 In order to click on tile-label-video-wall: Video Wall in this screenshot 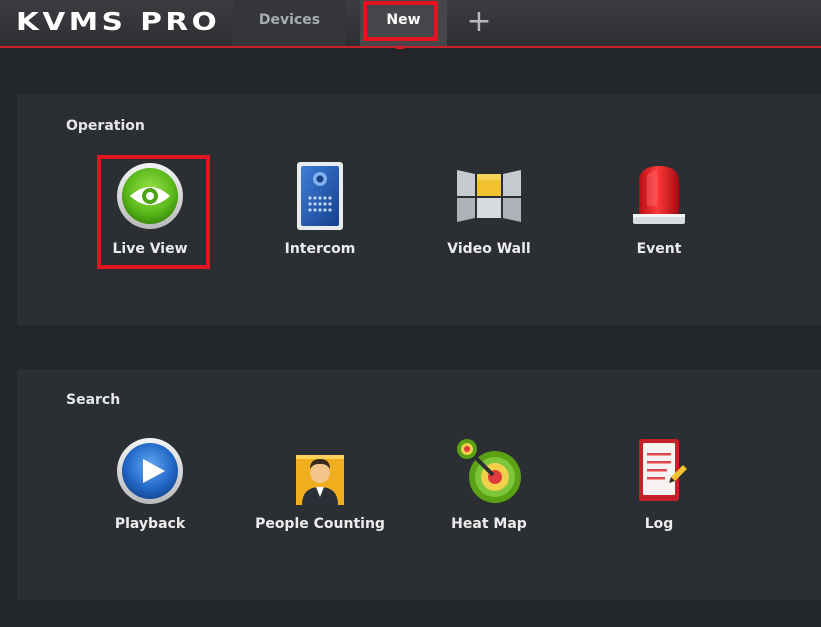, I will do `click(489, 249)`.